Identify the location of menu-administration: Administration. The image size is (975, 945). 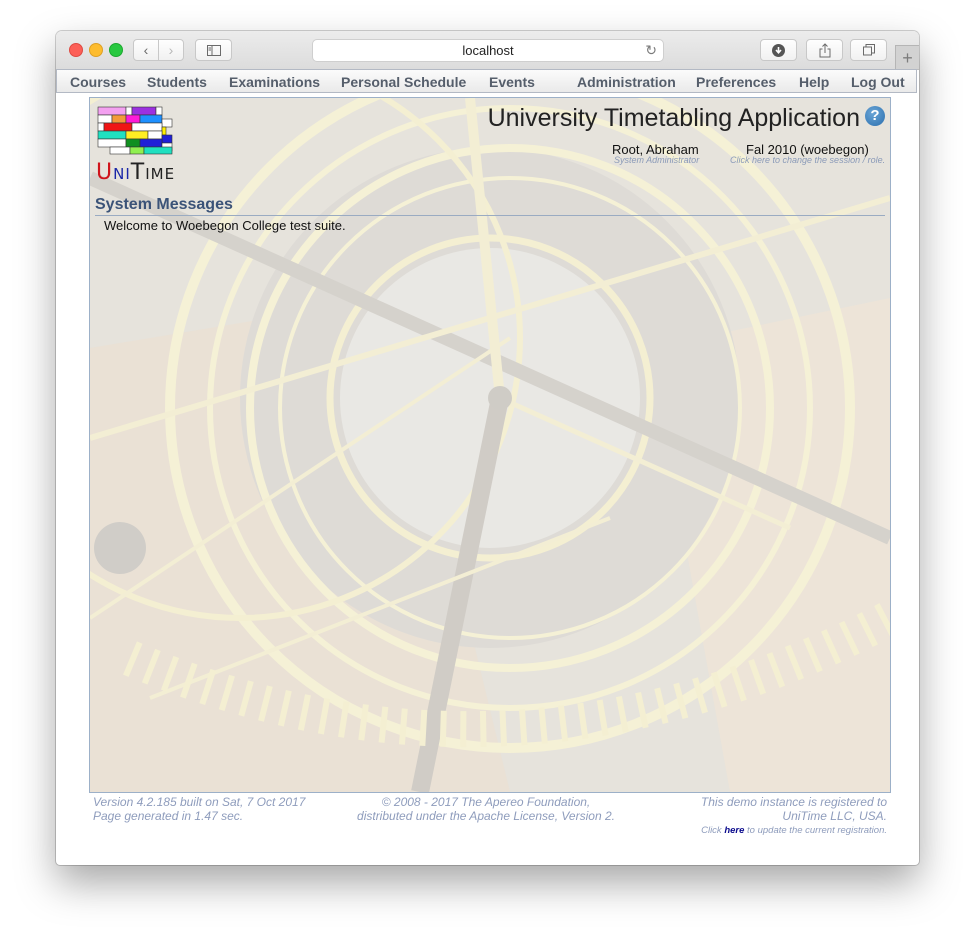
(626, 82).